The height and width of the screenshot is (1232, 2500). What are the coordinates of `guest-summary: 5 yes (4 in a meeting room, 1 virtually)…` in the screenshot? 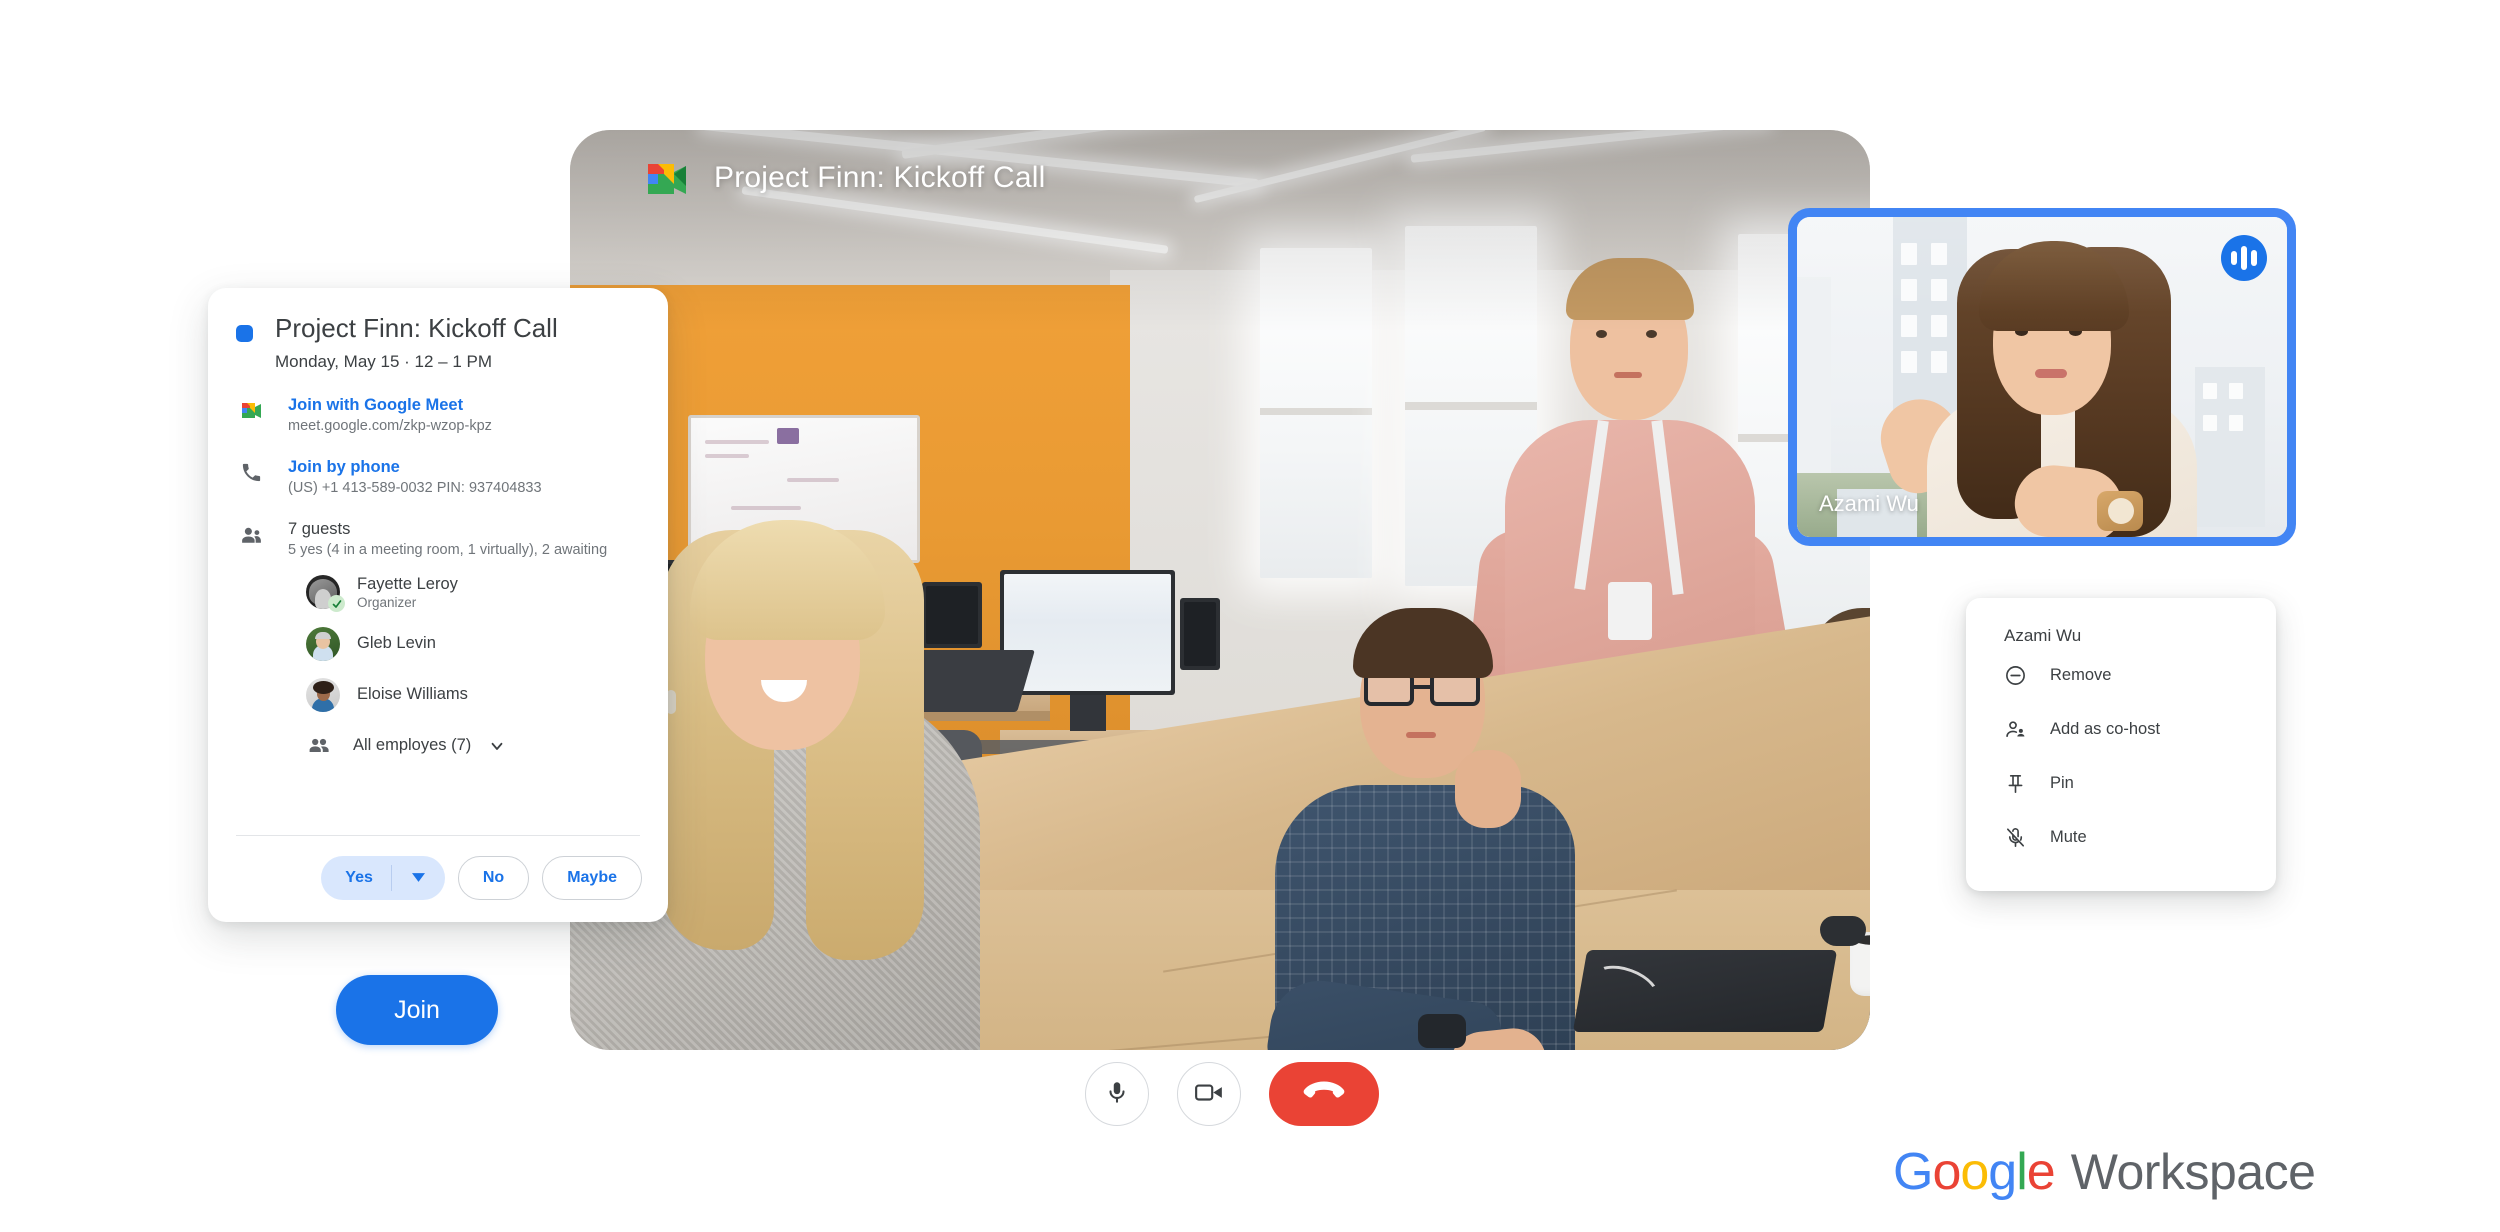 It's located at (448, 549).